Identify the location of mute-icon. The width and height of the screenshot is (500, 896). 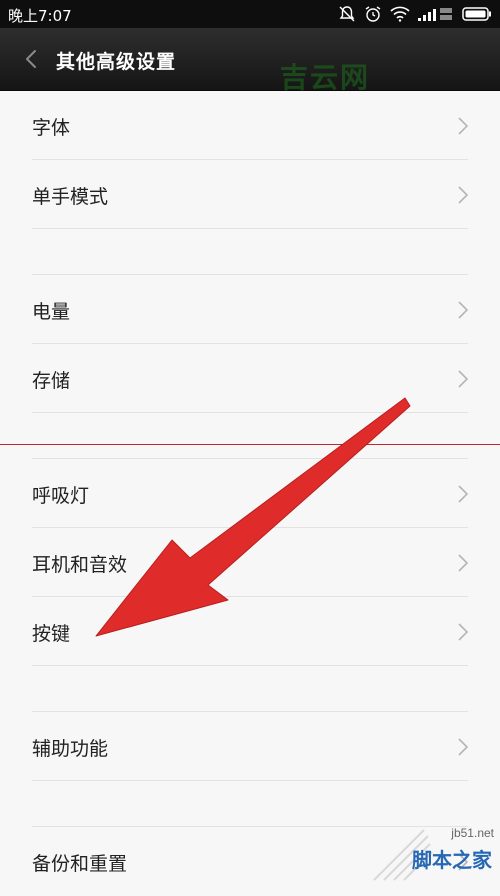
(347, 14).